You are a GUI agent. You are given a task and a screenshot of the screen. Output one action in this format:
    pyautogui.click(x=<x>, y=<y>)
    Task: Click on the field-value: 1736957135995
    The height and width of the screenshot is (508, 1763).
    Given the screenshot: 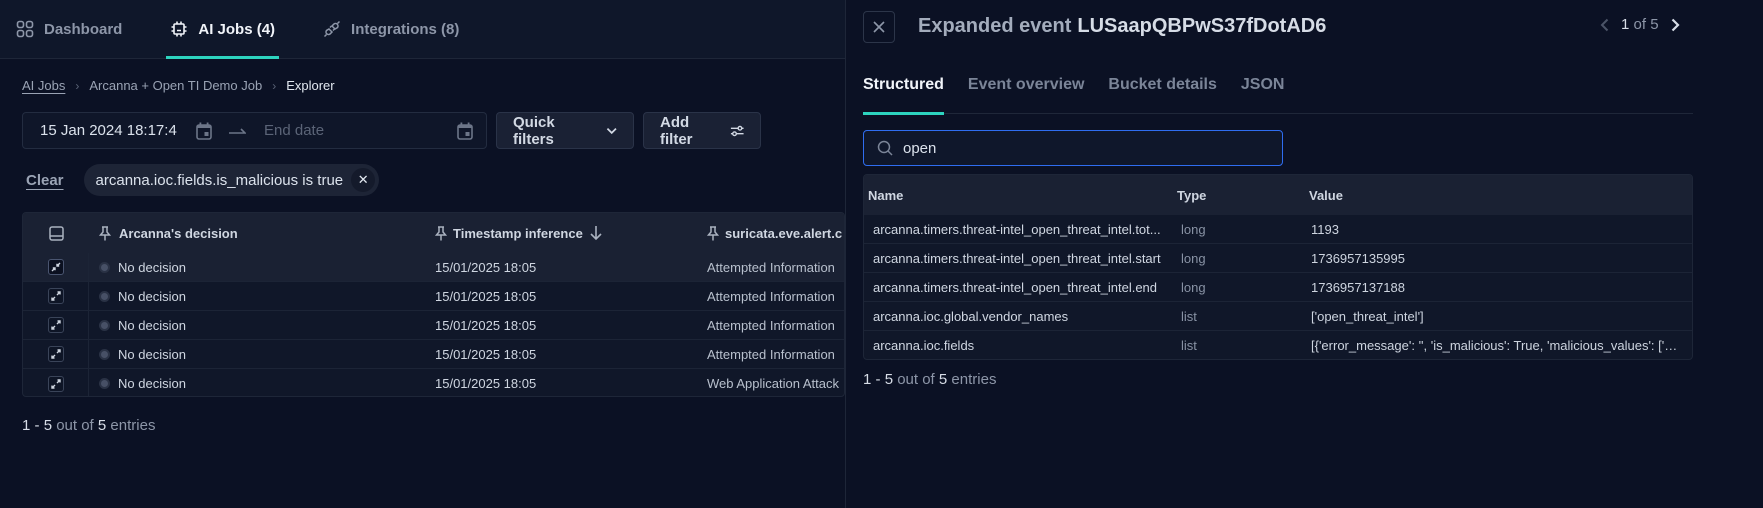 What is the action you would take?
    pyautogui.click(x=1358, y=258)
    